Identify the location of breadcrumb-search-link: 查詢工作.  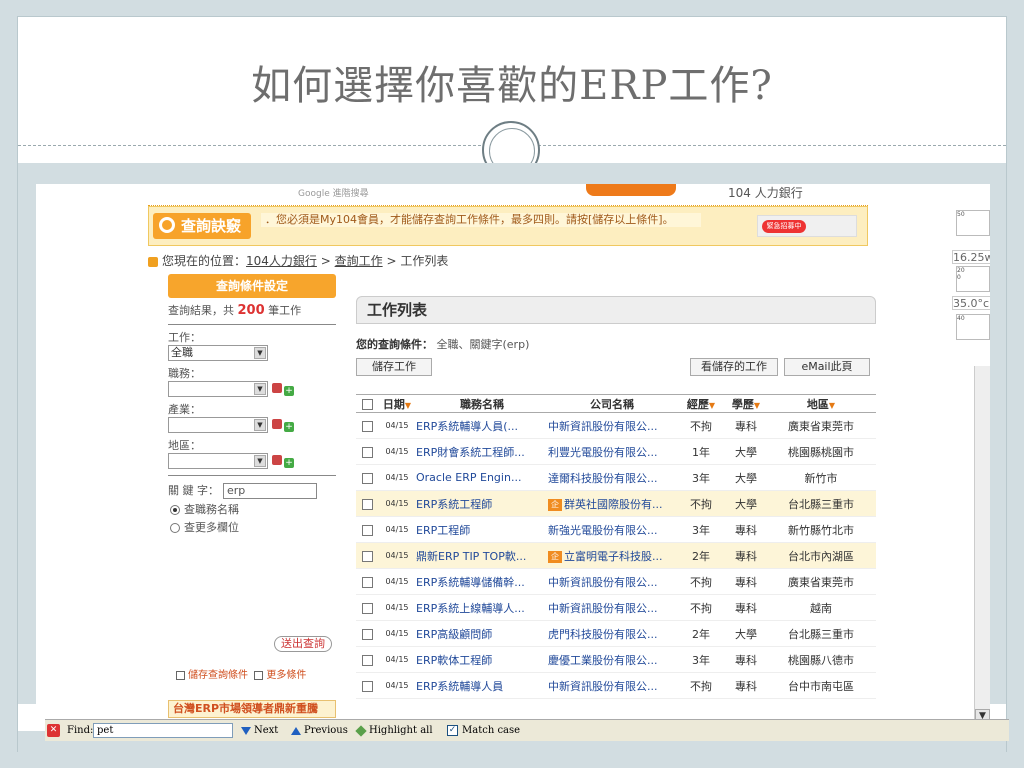
(359, 261).